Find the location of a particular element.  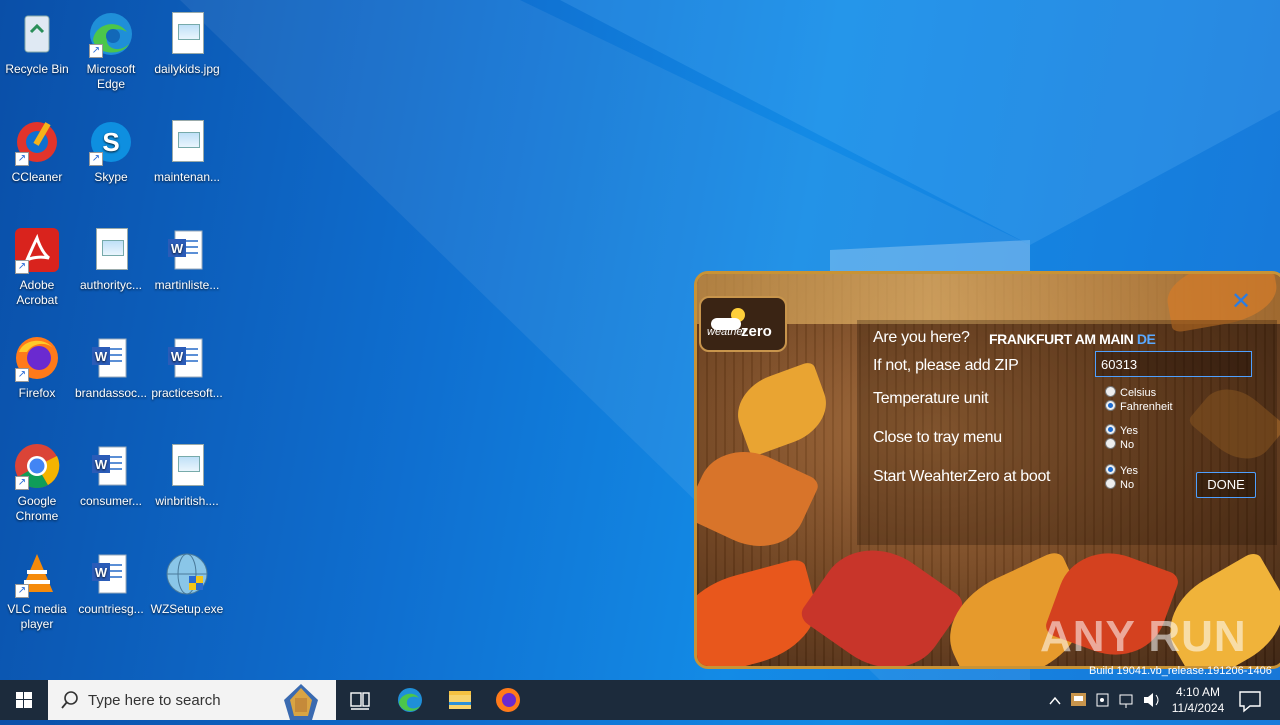

notification-icon is located at coordinates (1250, 702).